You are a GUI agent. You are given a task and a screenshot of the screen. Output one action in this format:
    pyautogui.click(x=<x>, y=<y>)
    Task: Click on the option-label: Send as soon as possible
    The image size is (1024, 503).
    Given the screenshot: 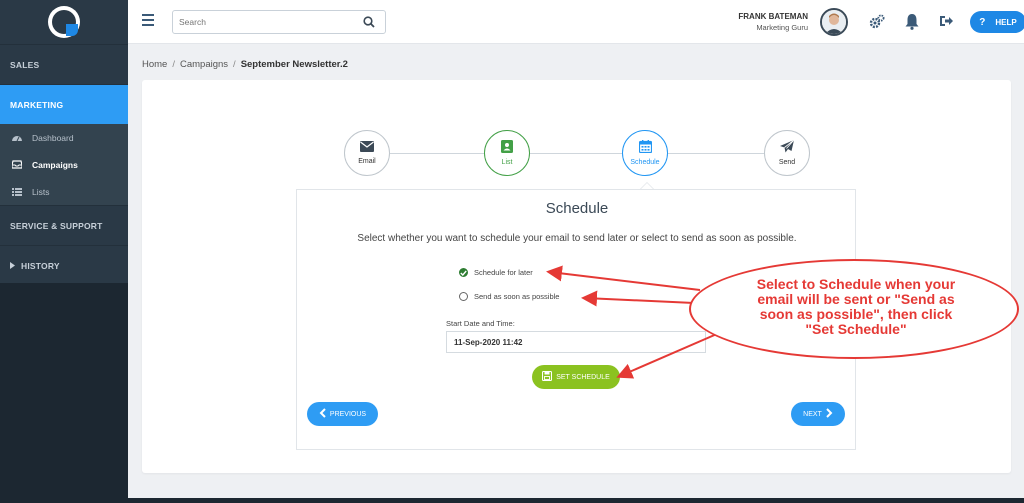 What is the action you would take?
    pyautogui.click(x=517, y=296)
    